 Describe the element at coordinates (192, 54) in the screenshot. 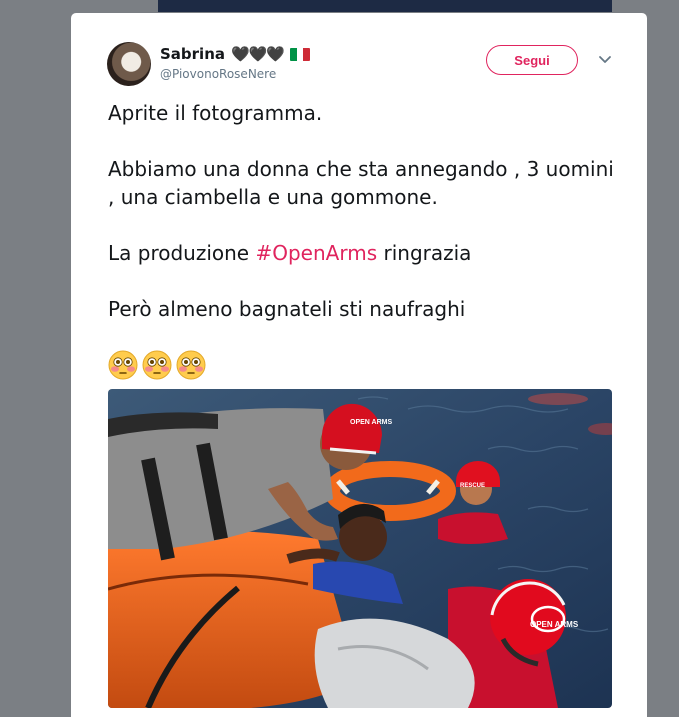

I see `display-name: Sabrina` at that location.